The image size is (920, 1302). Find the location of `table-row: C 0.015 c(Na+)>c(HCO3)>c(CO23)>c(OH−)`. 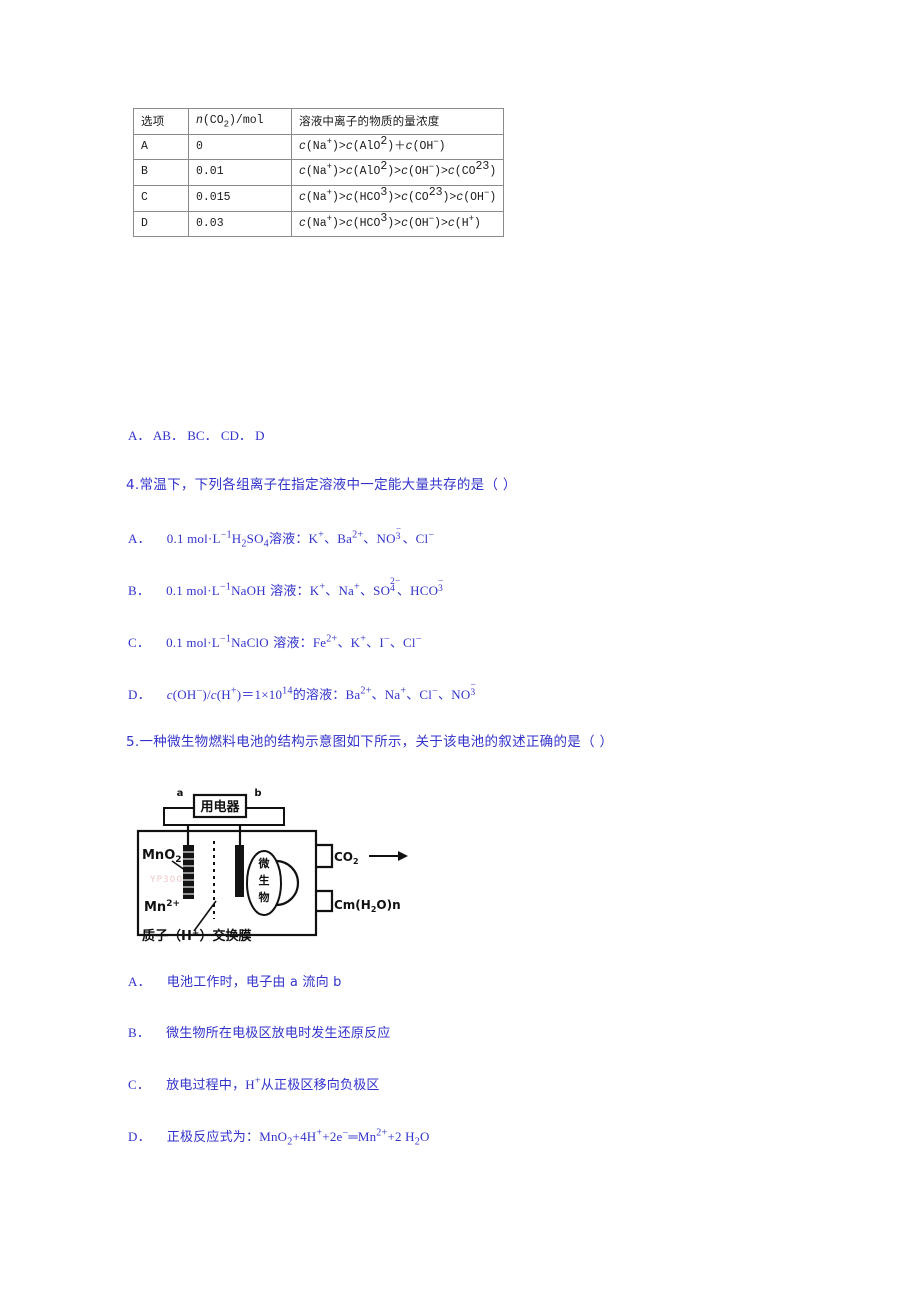

table-row: C 0.015 c(Na+)>c(HCO3)>c(CO23)>c(OH−) is located at coordinates (319, 198).